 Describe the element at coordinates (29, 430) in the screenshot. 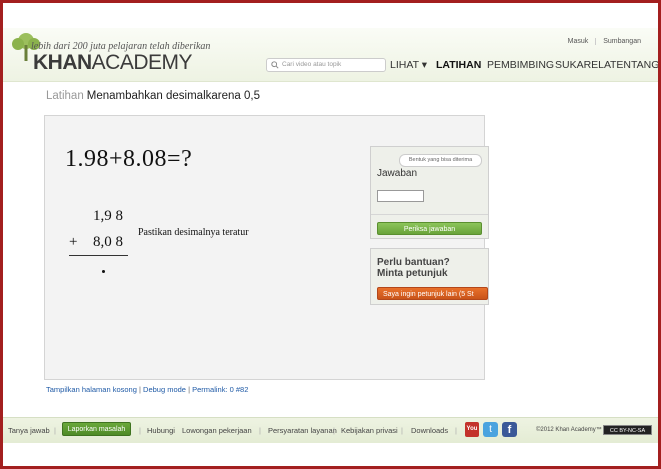

I see `footer-ask-link: Tanya jawab` at that location.